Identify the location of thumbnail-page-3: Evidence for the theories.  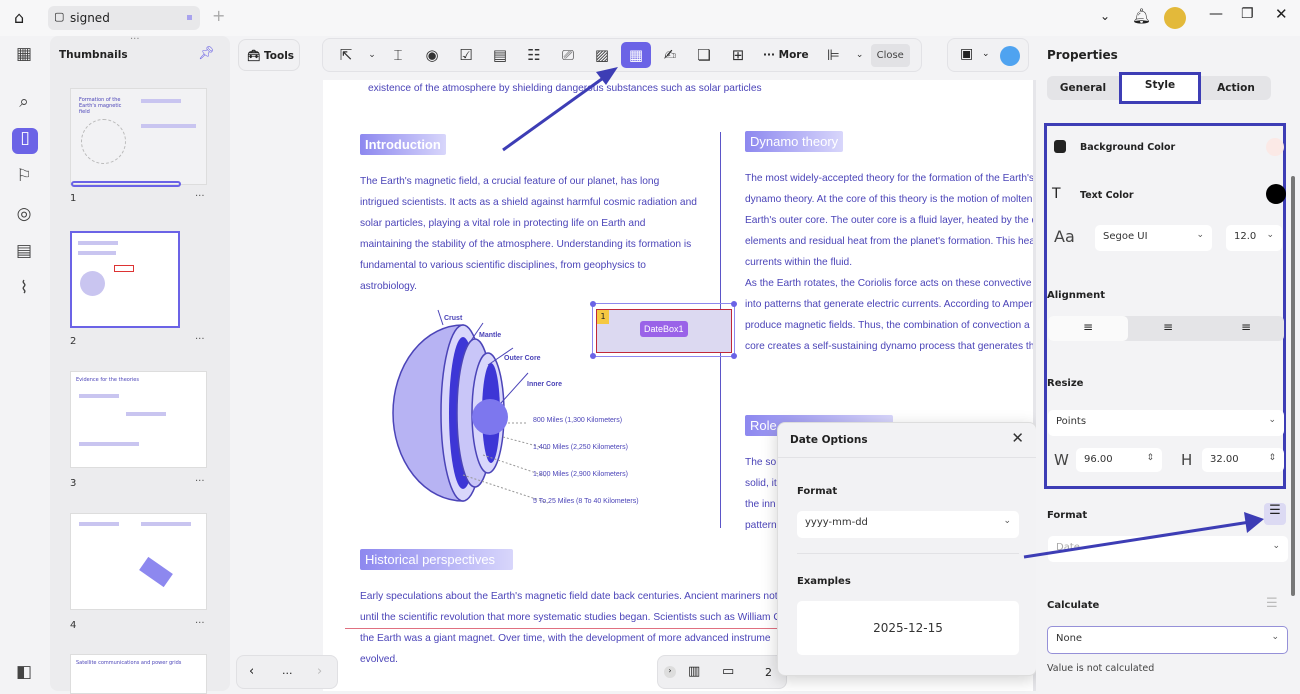
(138, 419).